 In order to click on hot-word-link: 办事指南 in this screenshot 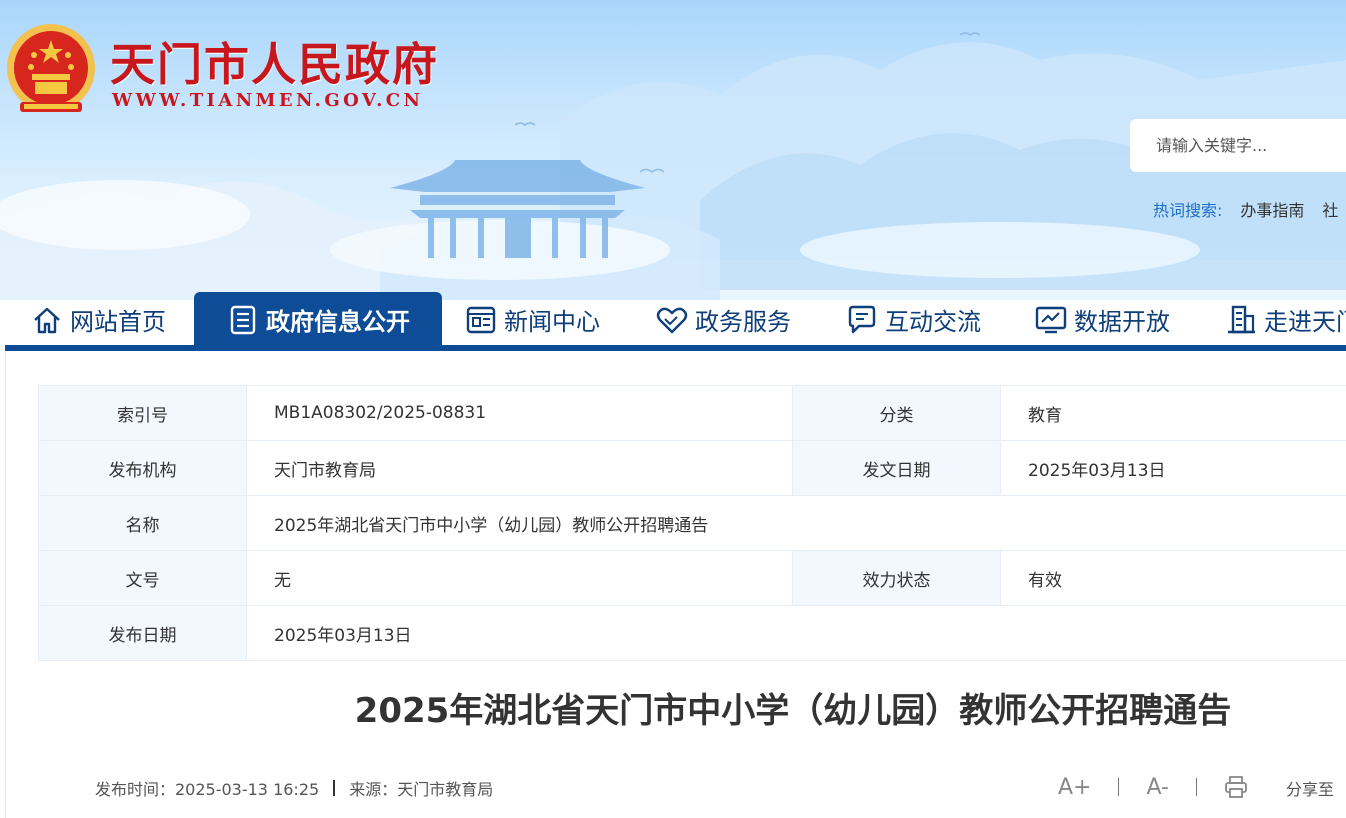, I will do `click(1272, 210)`.